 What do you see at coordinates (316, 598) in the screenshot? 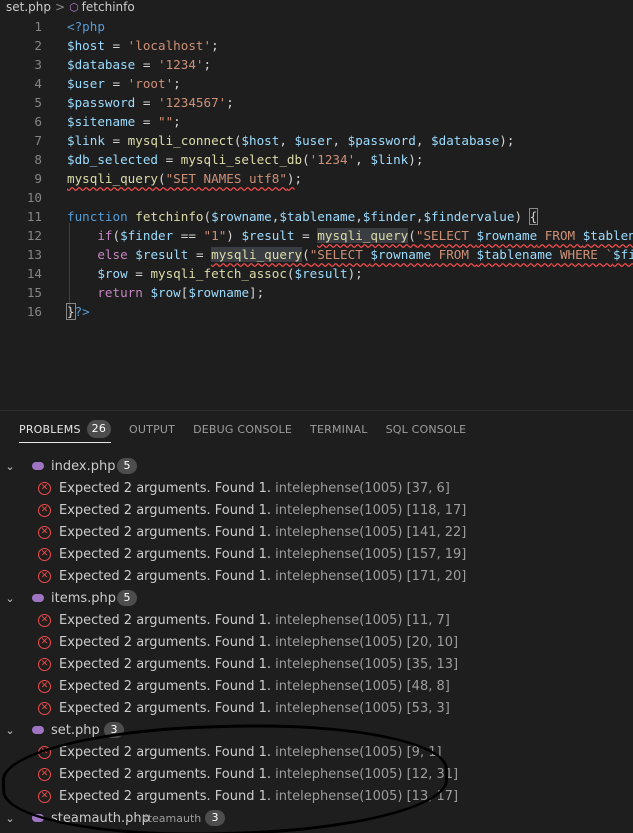
I see `problem-group-row: ⌄ items.php 5` at bounding box center [316, 598].